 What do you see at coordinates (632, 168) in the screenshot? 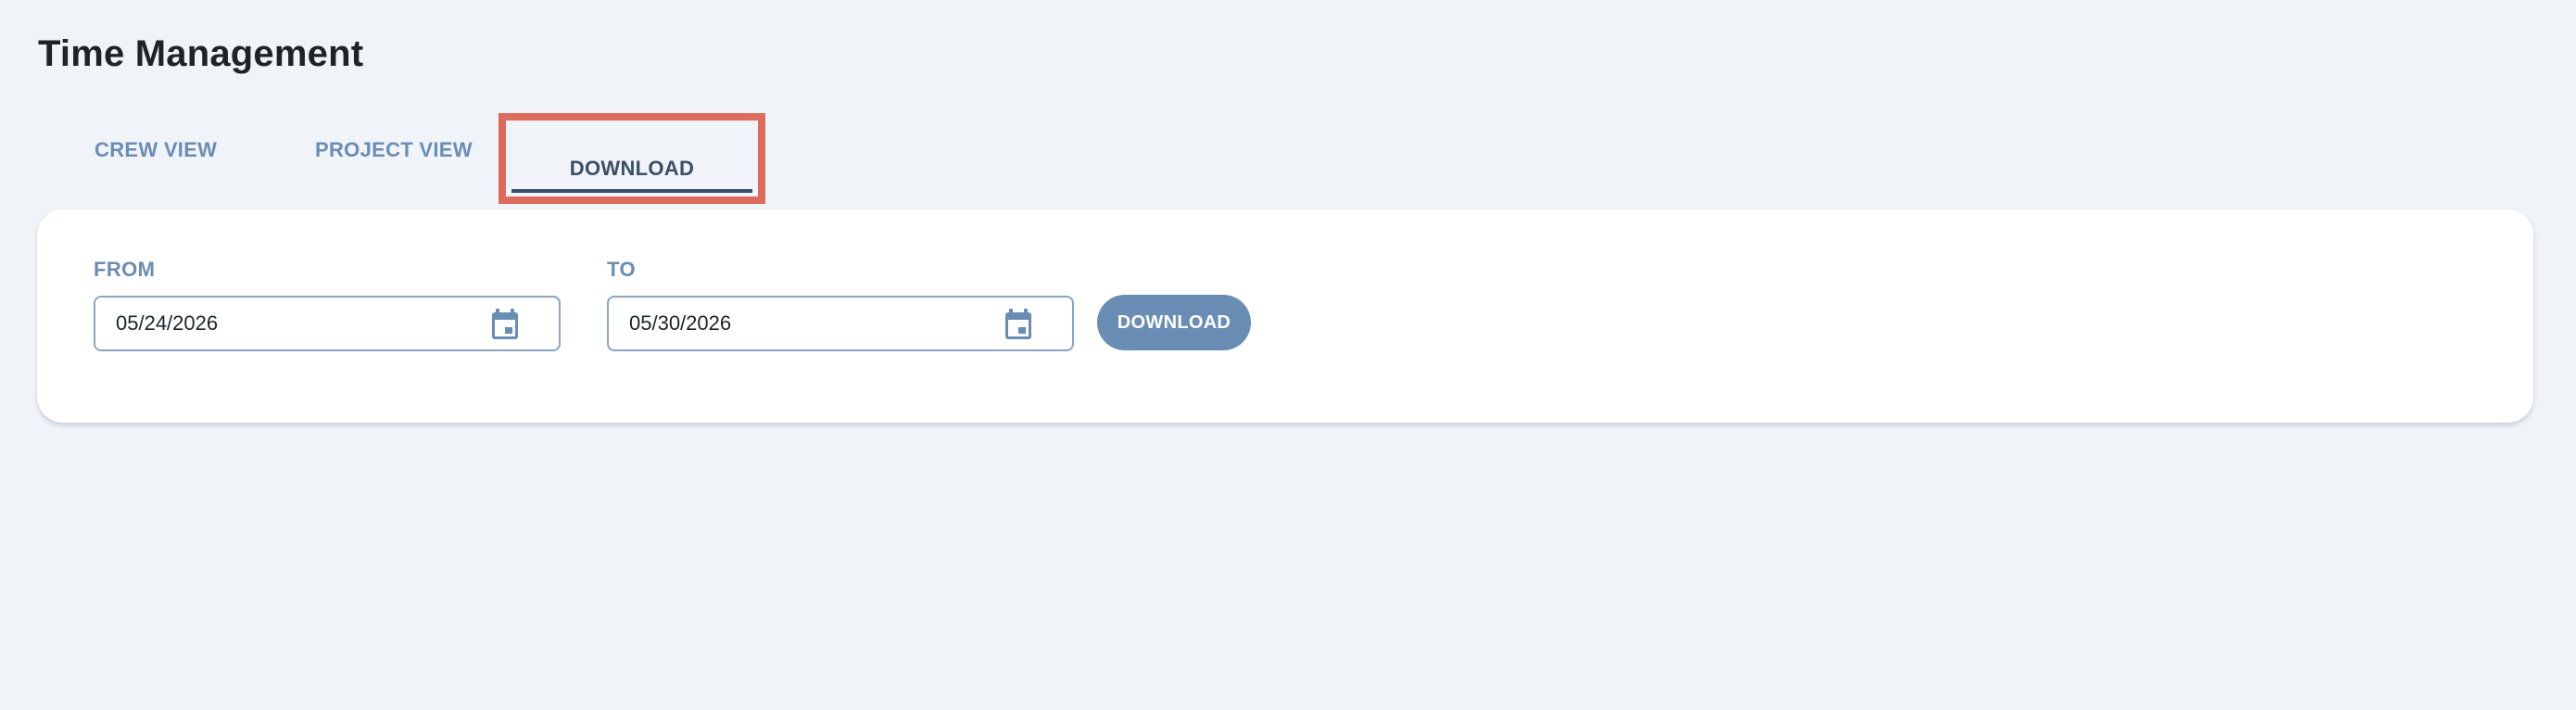
I see `tab-download-label: DOWNLOAD` at bounding box center [632, 168].